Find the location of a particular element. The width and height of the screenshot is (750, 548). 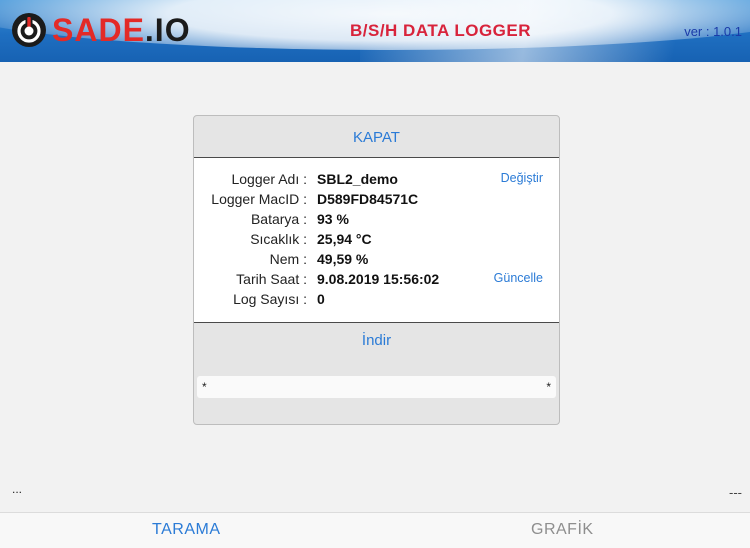

update-datetime-button: Güncelle is located at coordinates (518, 278).